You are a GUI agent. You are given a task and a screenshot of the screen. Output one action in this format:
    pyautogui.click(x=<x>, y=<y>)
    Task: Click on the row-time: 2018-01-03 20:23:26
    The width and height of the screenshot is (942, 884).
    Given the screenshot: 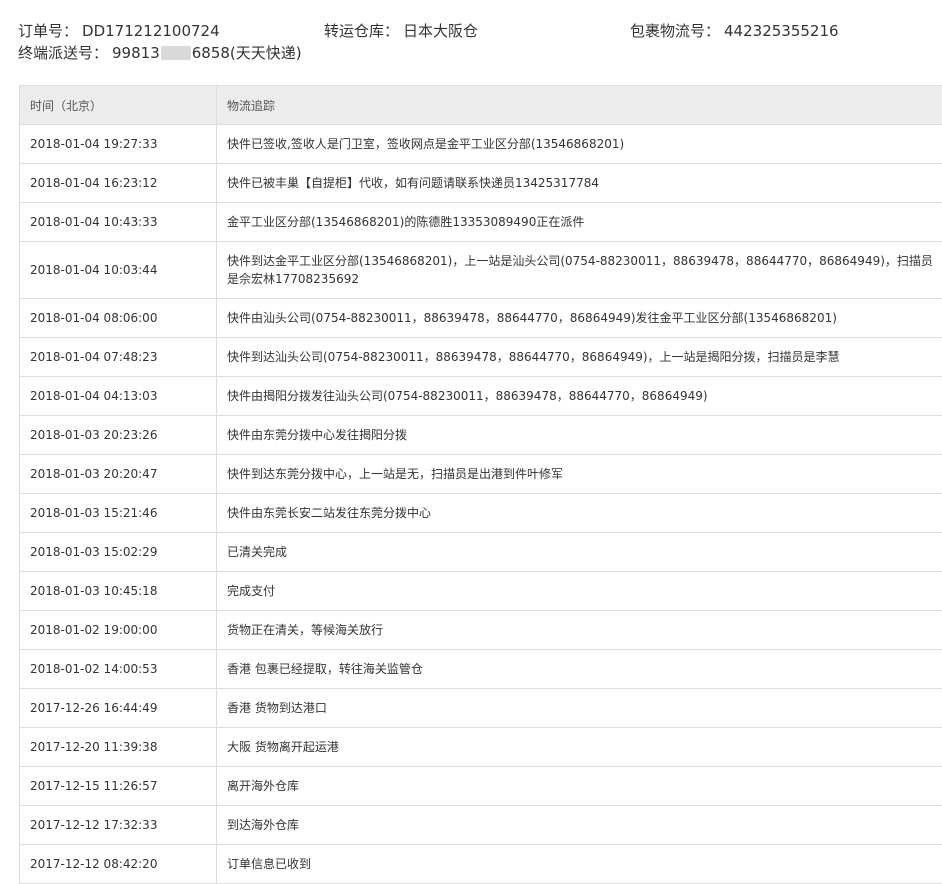 What is the action you would take?
    pyautogui.click(x=118, y=435)
    